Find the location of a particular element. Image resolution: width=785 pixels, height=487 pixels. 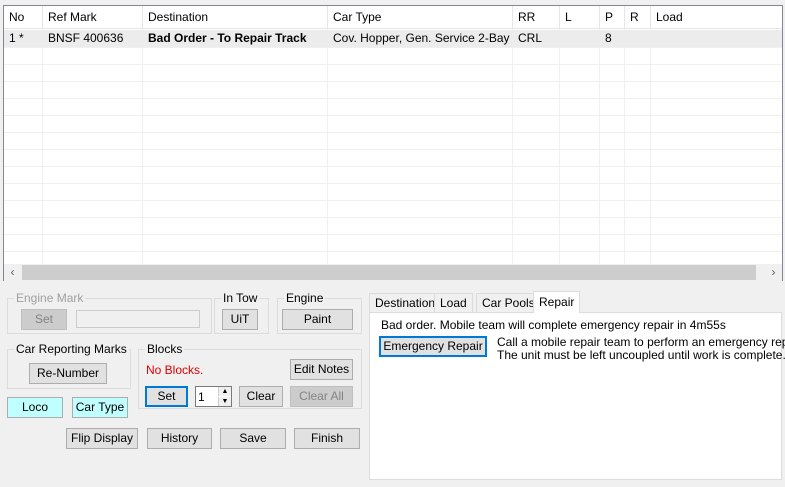

renumber-button: Re-Number is located at coordinates (68, 373).